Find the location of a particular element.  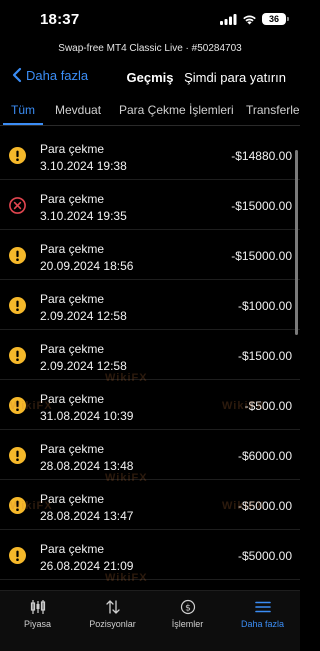

bottom-tab-trades: $ İşlemler is located at coordinates (187, 614).